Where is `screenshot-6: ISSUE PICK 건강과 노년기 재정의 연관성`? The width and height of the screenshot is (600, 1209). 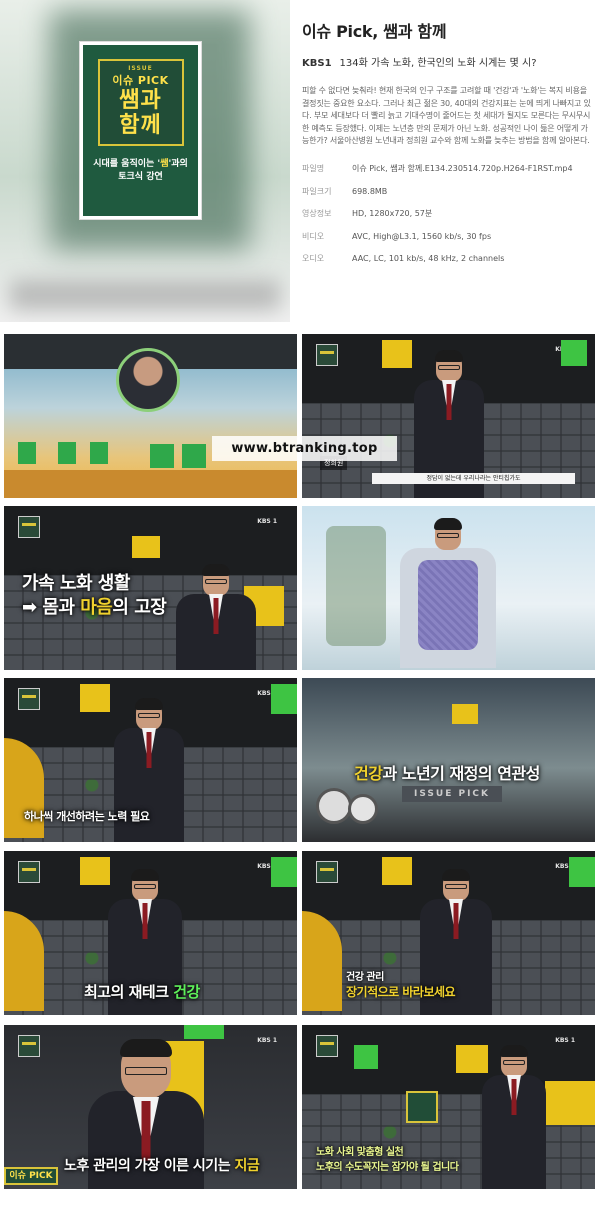 screenshot-6: ISSUE PICK 건강과 노년기 재정의 연관성 is located at coordinates (448, 760).